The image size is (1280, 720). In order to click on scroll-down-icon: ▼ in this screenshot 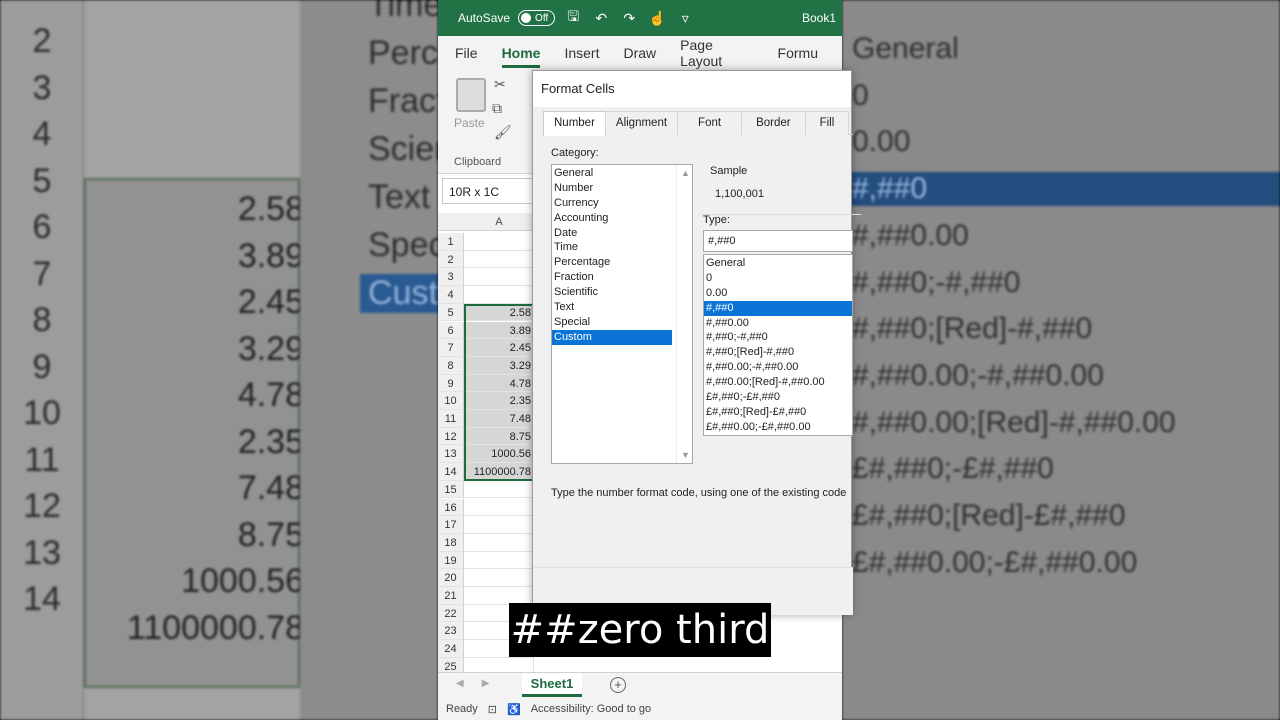, I will do `click(685, 455)`.